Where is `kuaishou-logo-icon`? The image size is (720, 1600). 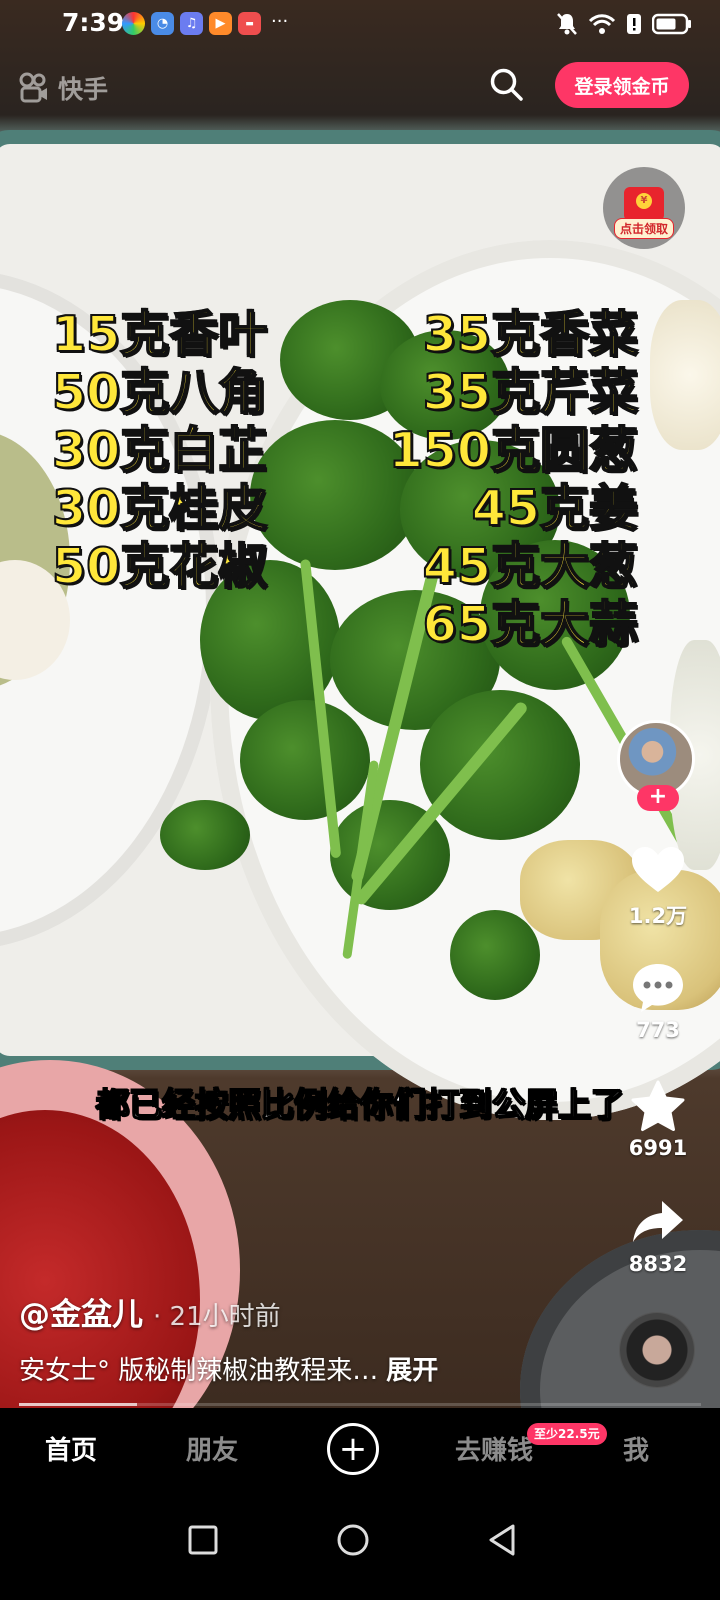
kuaishou-logo-icon is located at coordinates (33, 87).